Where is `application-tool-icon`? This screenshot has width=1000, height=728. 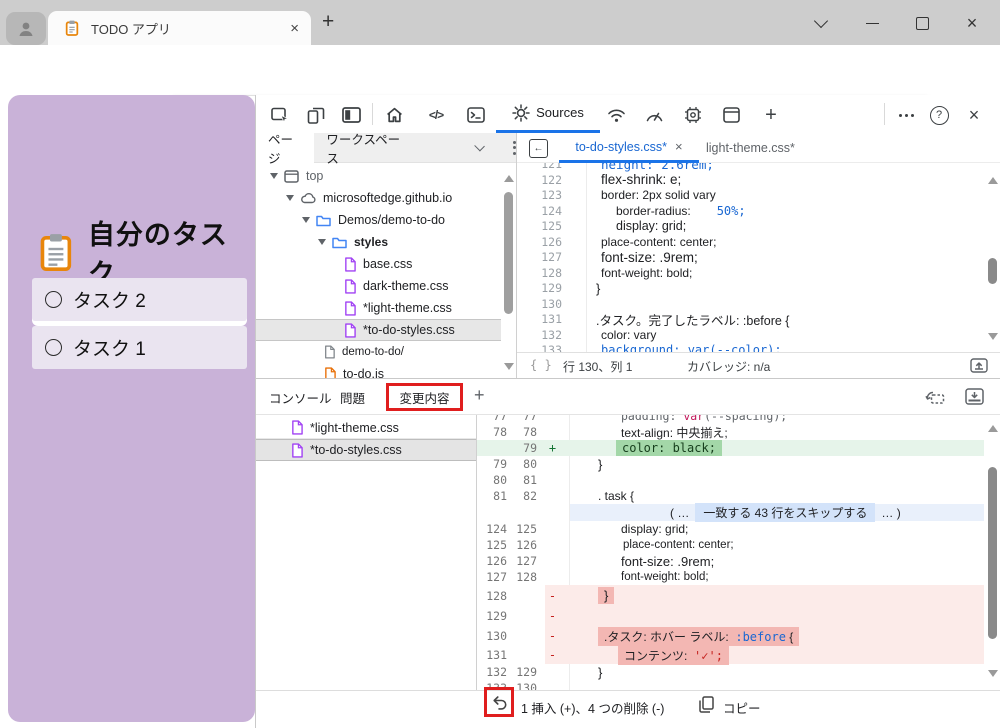 application-tool-icon is located at coordinates (731, 115).